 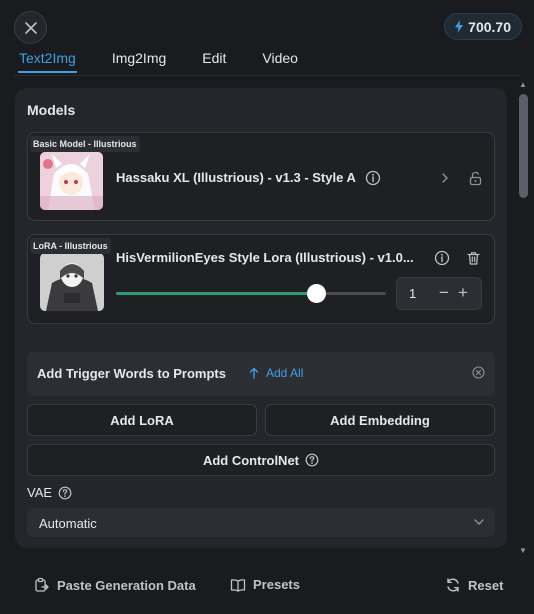 What do you see at coordinates (276, 584) in the screenshot?
I see `presets-label: Presets` at bounding box center [276, 584].